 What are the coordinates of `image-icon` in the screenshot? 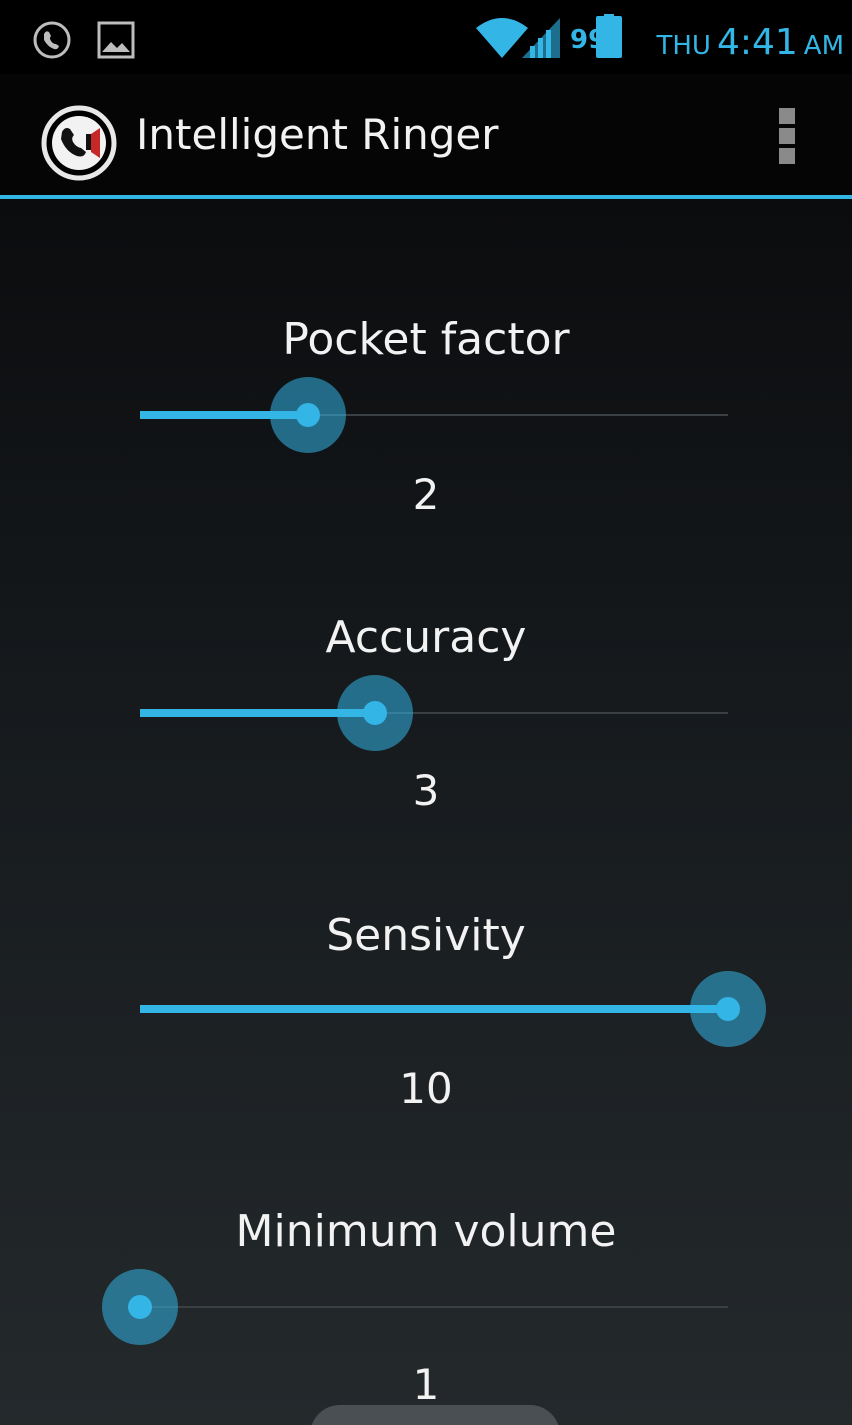 It's located at (116, 40).